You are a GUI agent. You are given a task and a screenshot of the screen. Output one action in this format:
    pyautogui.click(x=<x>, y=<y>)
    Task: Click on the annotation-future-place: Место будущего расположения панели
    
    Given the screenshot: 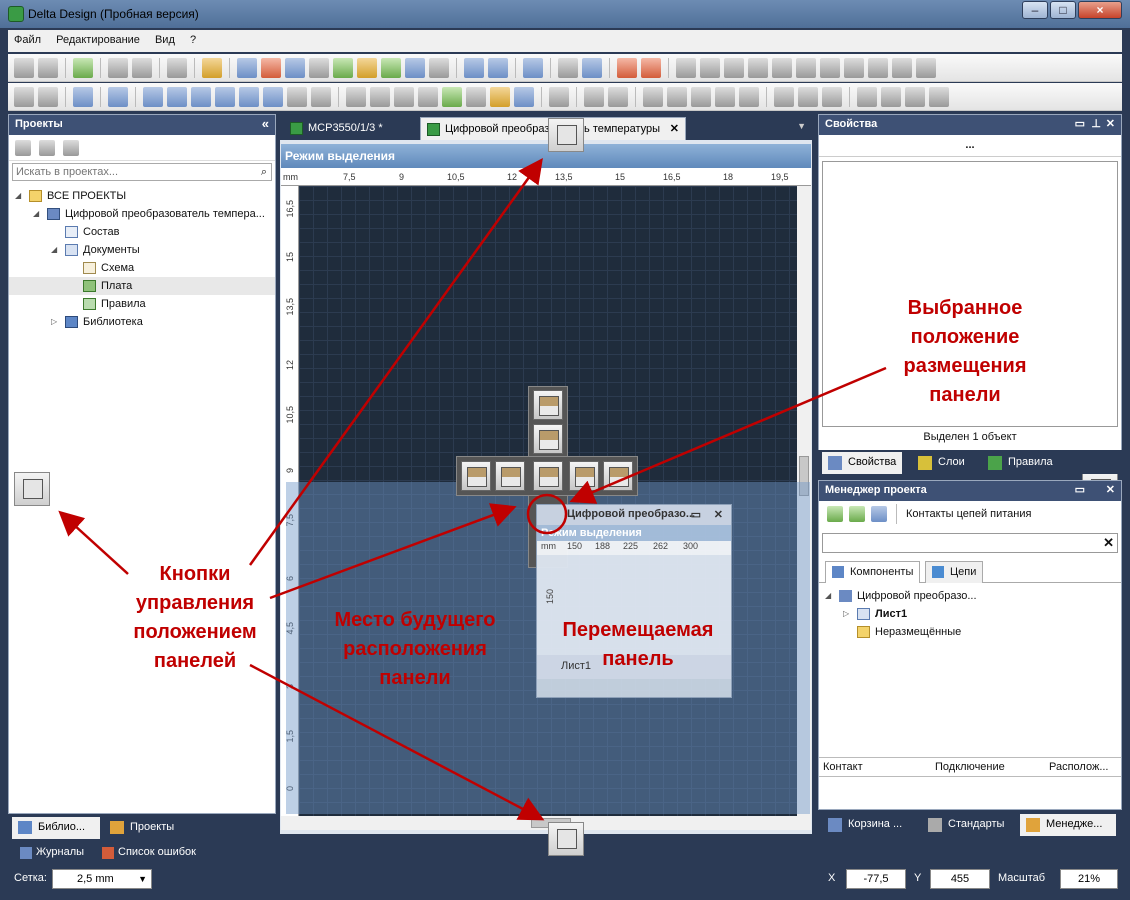 What is the action you would take?
    pyautogui.click(x=415, y=649)
    